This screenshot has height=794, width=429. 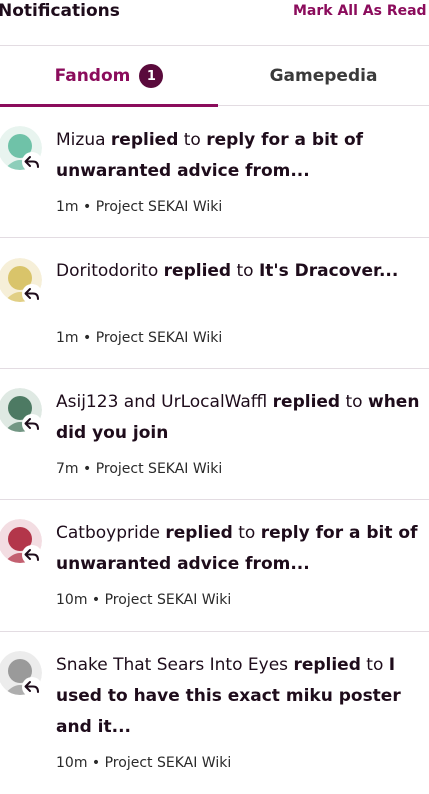 I want to click on unread-count-badge: 1, so click(x=151, y=76).